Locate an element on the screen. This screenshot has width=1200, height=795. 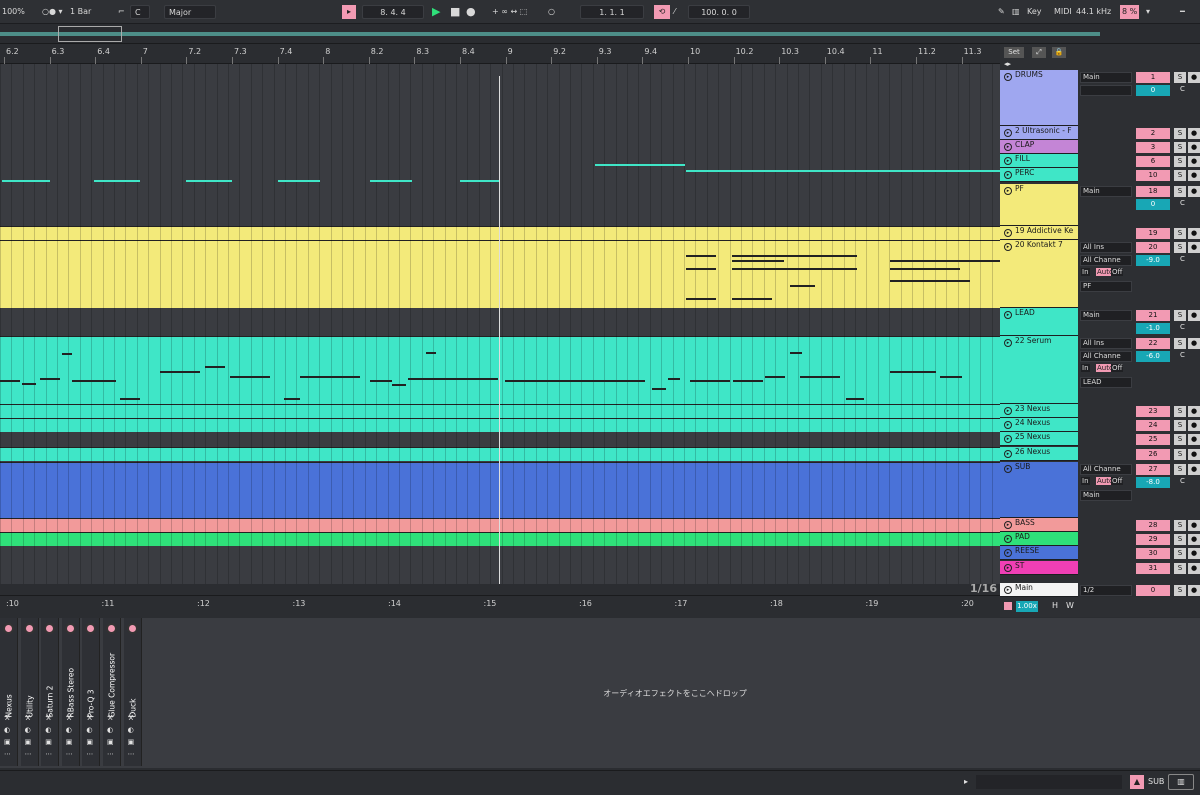
track-header-23-nexus: ▸ 23 Nexus is located at coordinates (1039, 411).